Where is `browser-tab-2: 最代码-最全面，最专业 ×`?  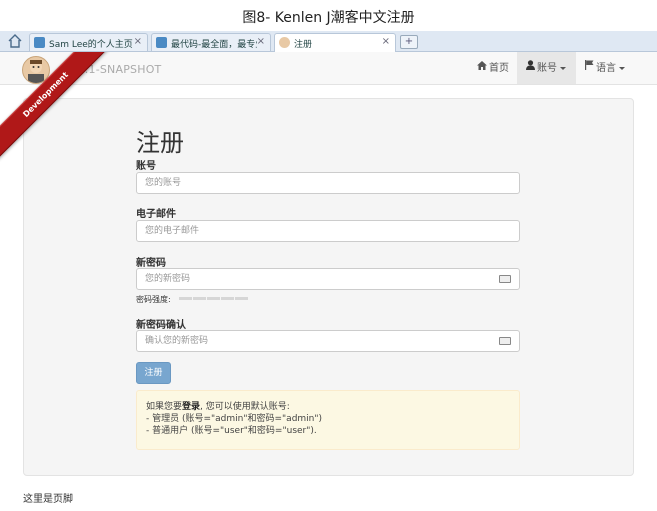
browser-tab-2: 最代码-最全面，最专业 × is located at coordinates (211, 42).